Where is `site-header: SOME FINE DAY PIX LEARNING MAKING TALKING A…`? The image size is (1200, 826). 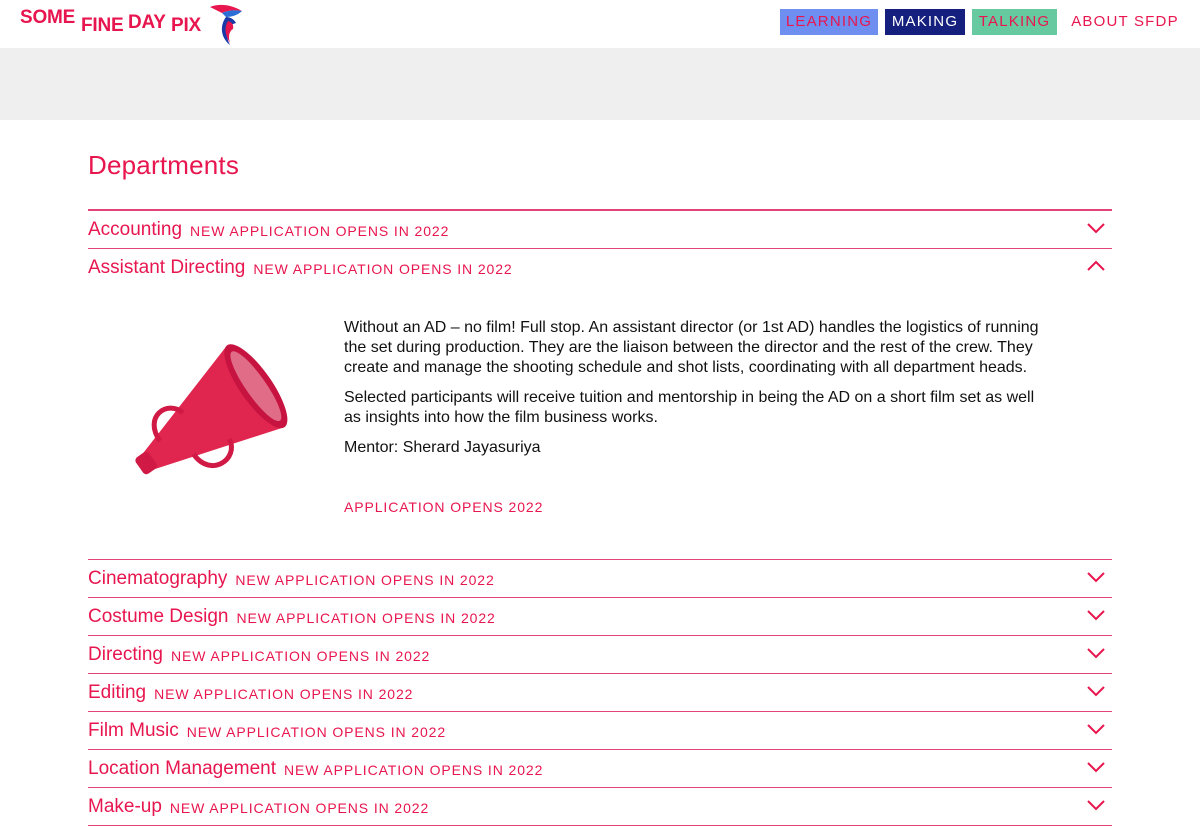
site-header: SOME FINE DAY PIX LEARNING MAKING TALKING A… is located at coordinates (600, 24).